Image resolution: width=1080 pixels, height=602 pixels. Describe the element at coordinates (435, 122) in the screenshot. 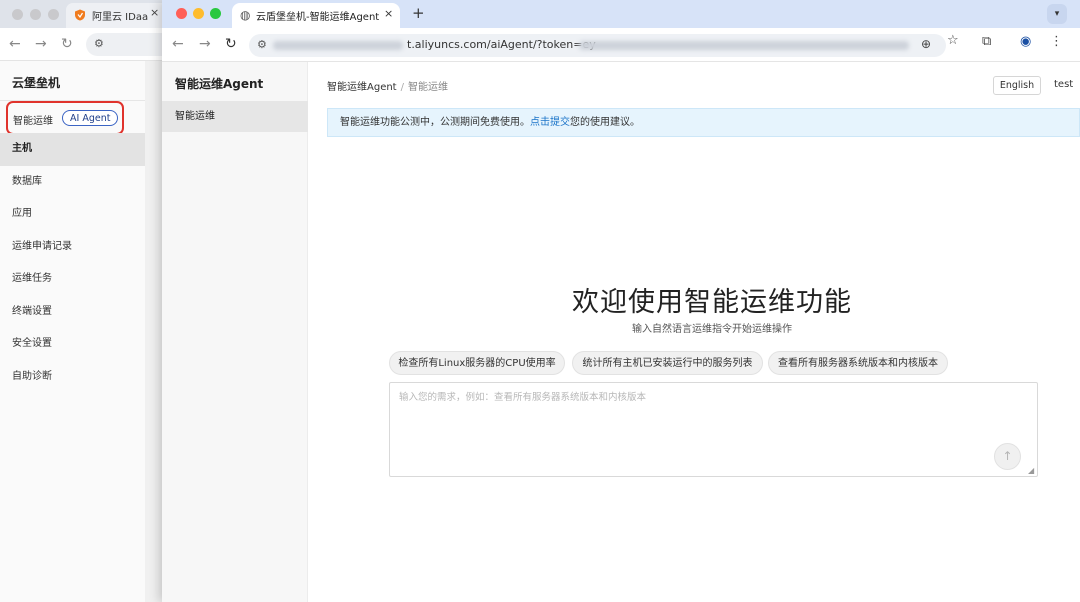

I see `notice-text: 智能运维功能公测中，公测期间免费使用。` at that location.